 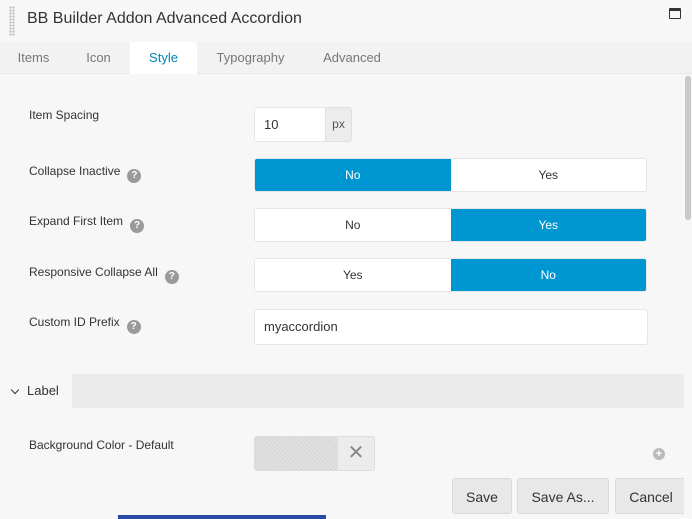 I want to click on close-icon: ✕, so click(x=356, y=453).